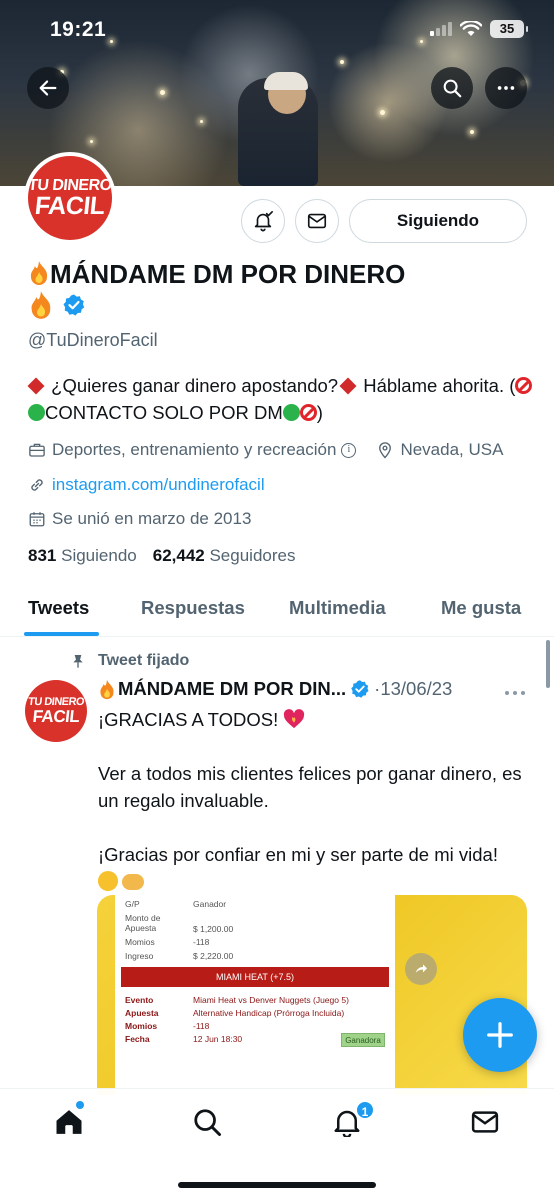  I want to click on tab-tweets: Tweets, so click(58, 608).